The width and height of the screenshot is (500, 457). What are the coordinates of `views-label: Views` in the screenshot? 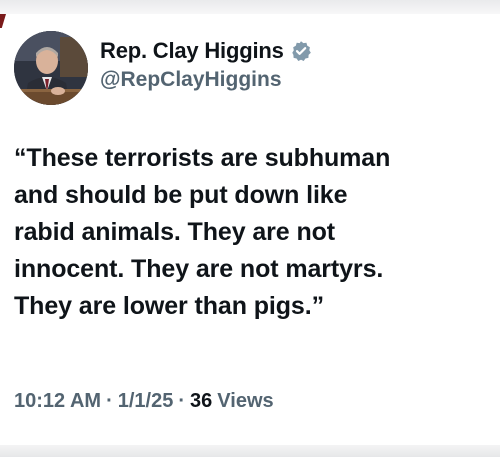 It's located at (245, 401).